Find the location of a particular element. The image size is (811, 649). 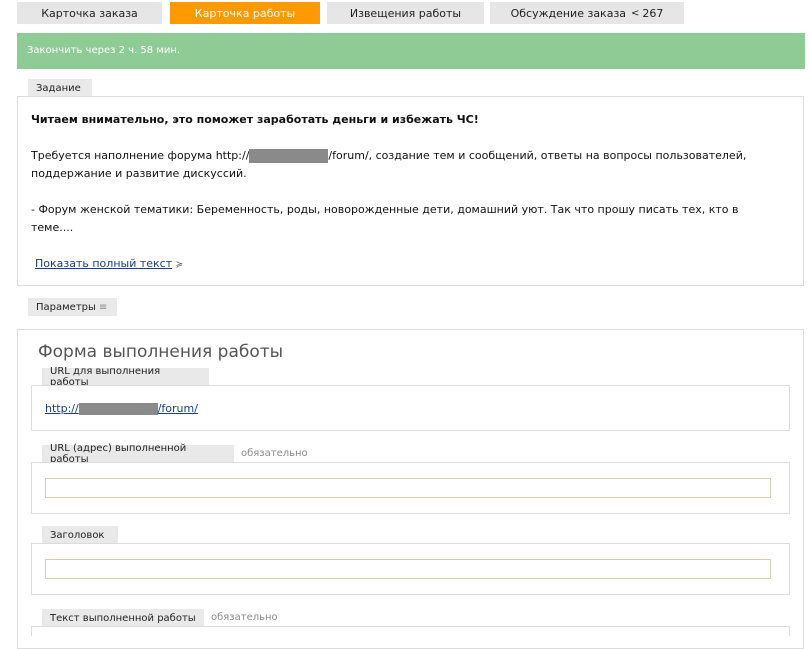

para-text: поддержание и развитие дискуссий. is located at coordinates (139, 173).